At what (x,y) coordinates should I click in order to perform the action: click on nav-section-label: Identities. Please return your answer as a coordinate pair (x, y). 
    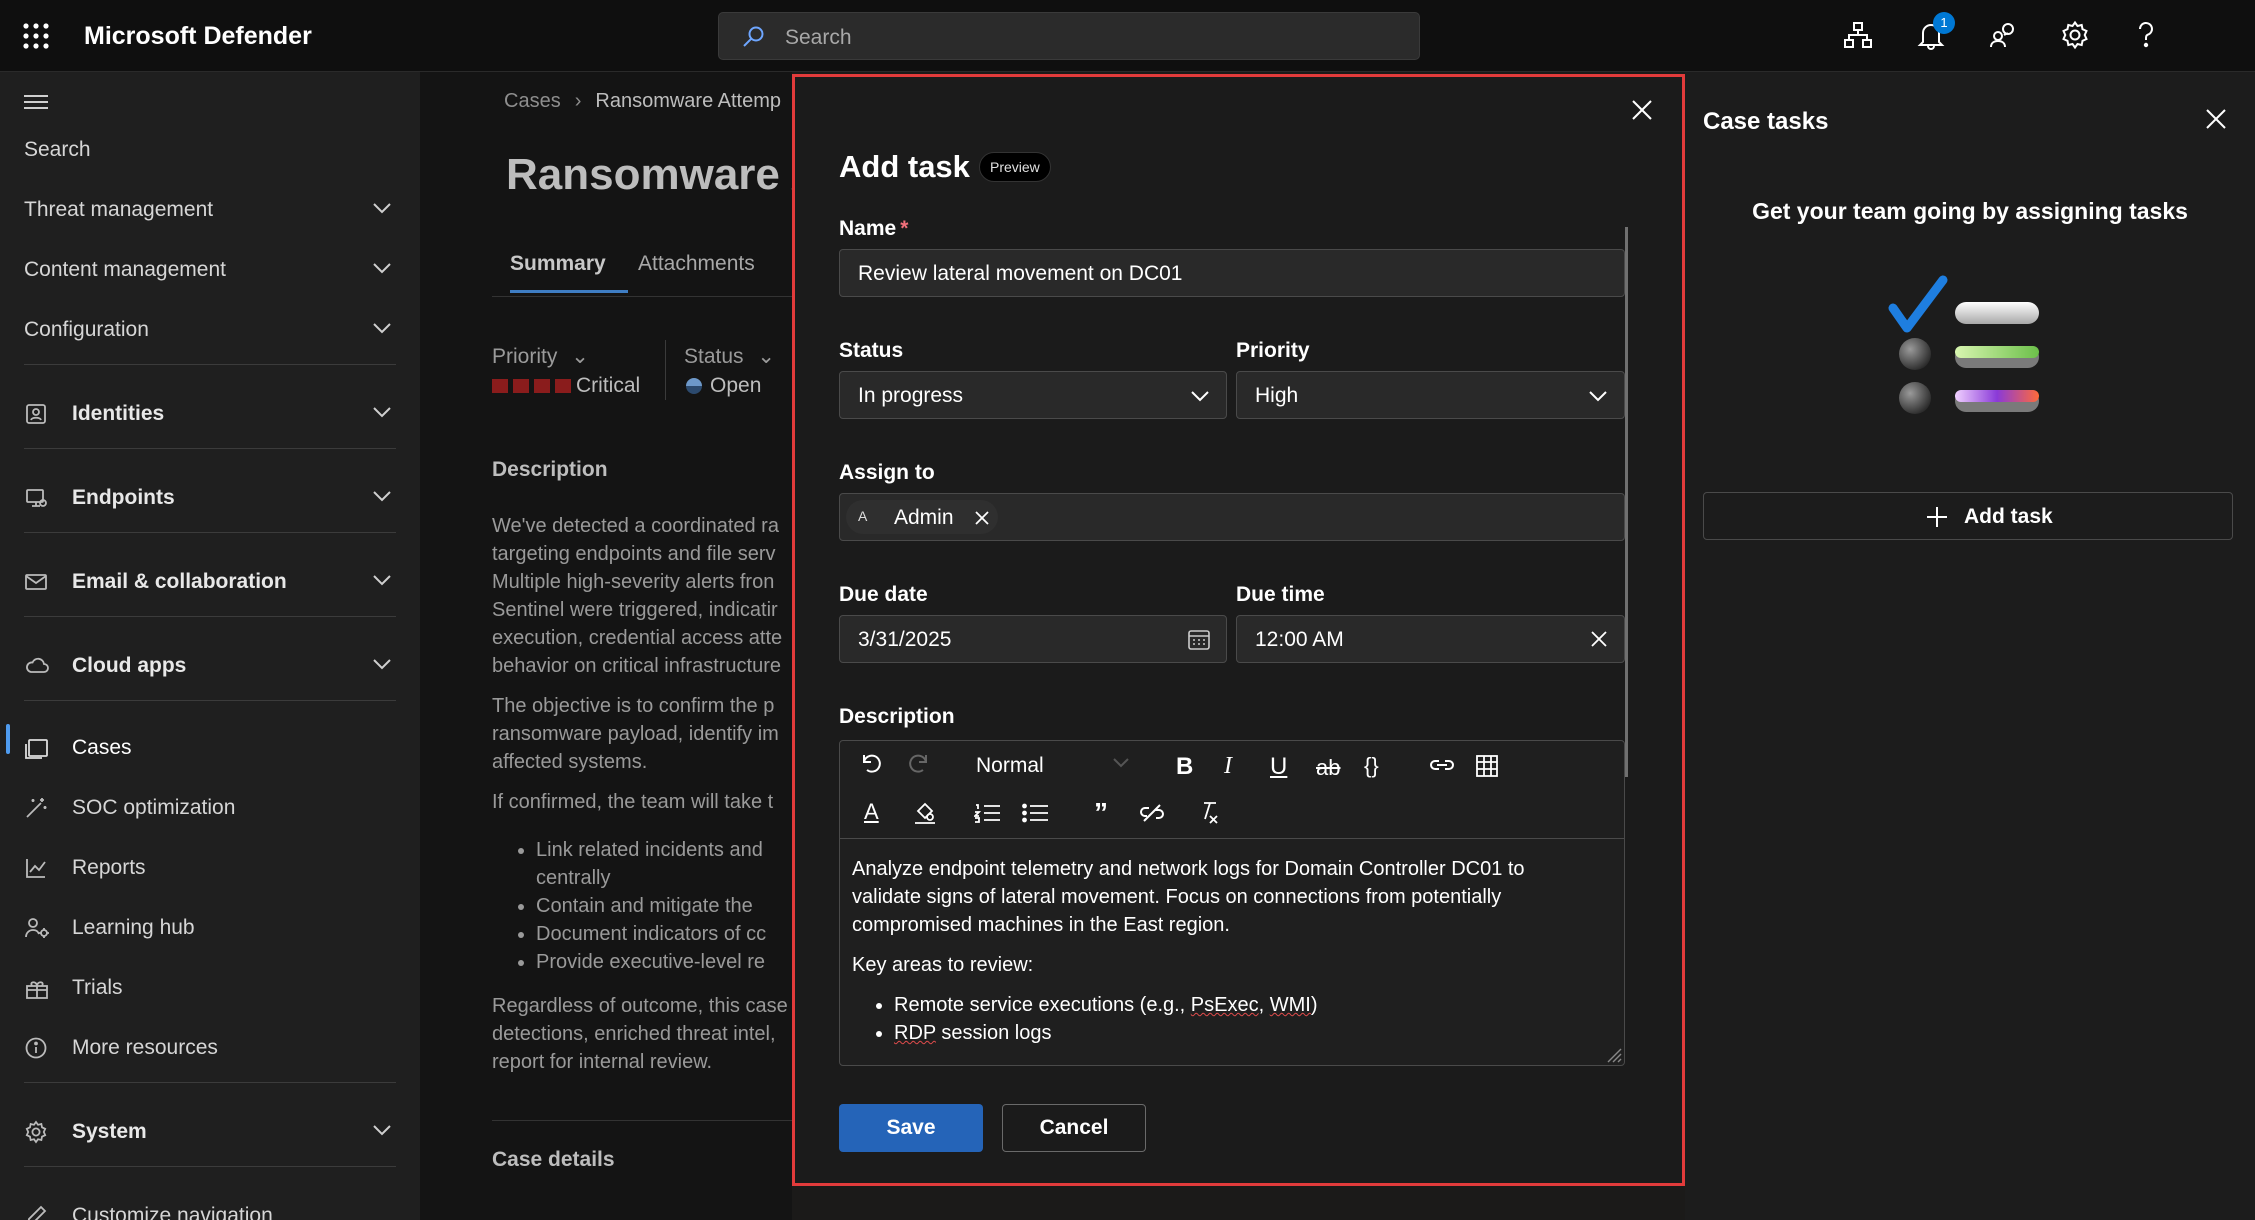
    Looking at the image, I should click on (118, 413).